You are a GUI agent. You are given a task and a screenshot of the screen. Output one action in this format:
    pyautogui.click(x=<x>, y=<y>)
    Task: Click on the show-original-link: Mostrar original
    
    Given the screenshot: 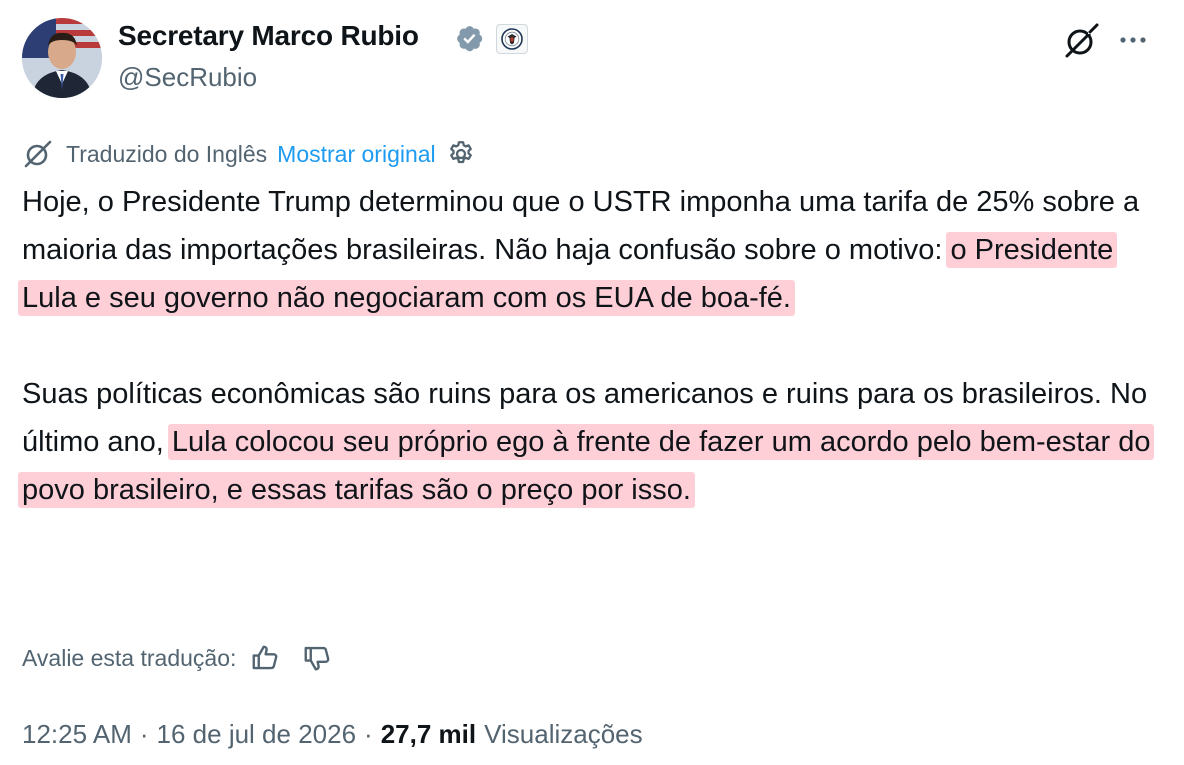 What is the action you would take?
    pyautogui.click(x=356, y=154)
    